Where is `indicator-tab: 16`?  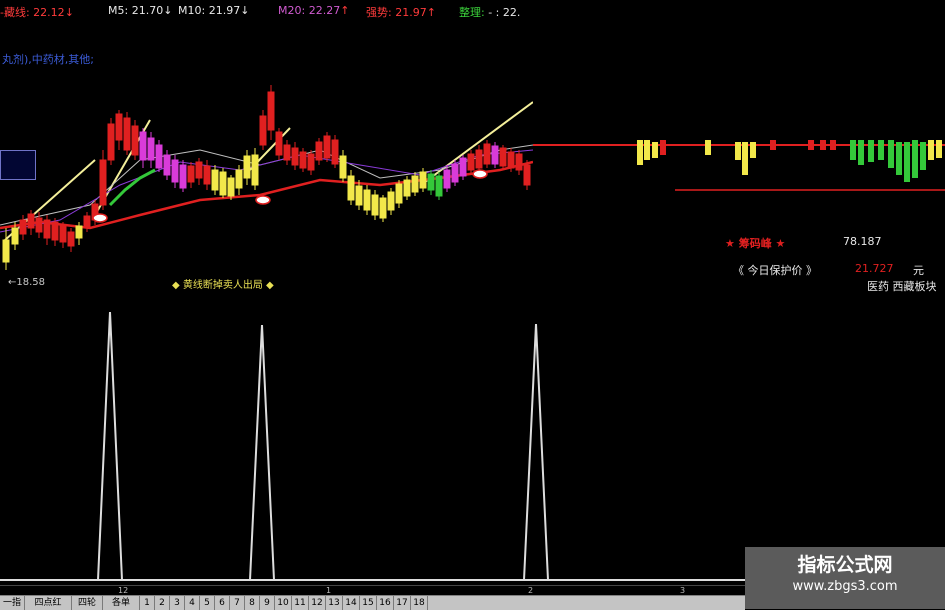
indicator-tab: 16 is located at coordinates (385, 603).